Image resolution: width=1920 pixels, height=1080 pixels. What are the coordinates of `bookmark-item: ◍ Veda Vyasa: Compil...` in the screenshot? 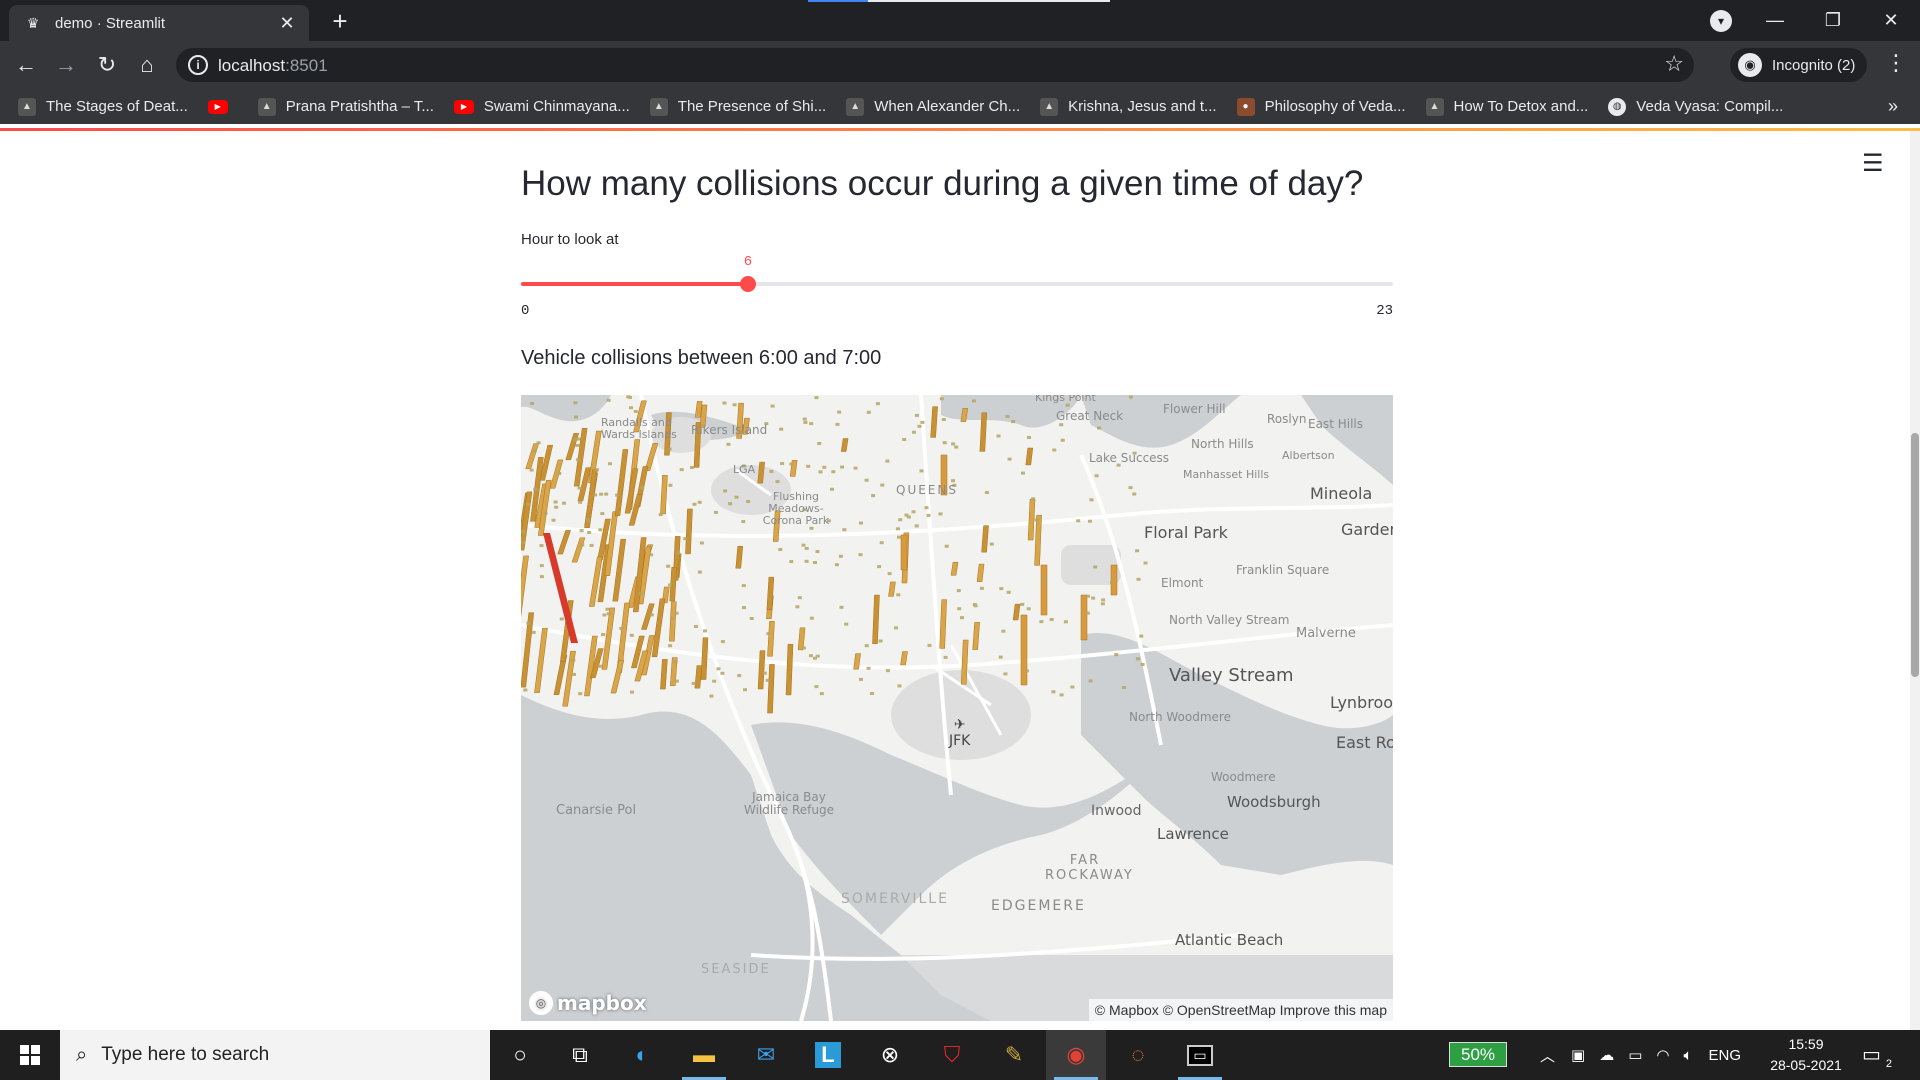 It's located at (1695, 106).